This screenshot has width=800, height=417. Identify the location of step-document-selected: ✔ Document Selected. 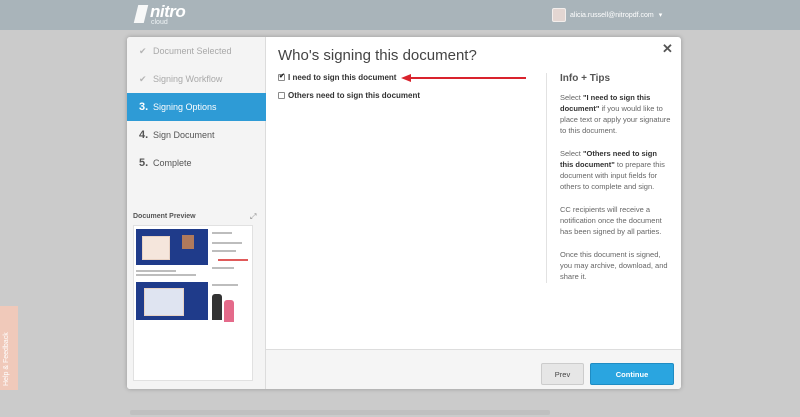
(196, 51).